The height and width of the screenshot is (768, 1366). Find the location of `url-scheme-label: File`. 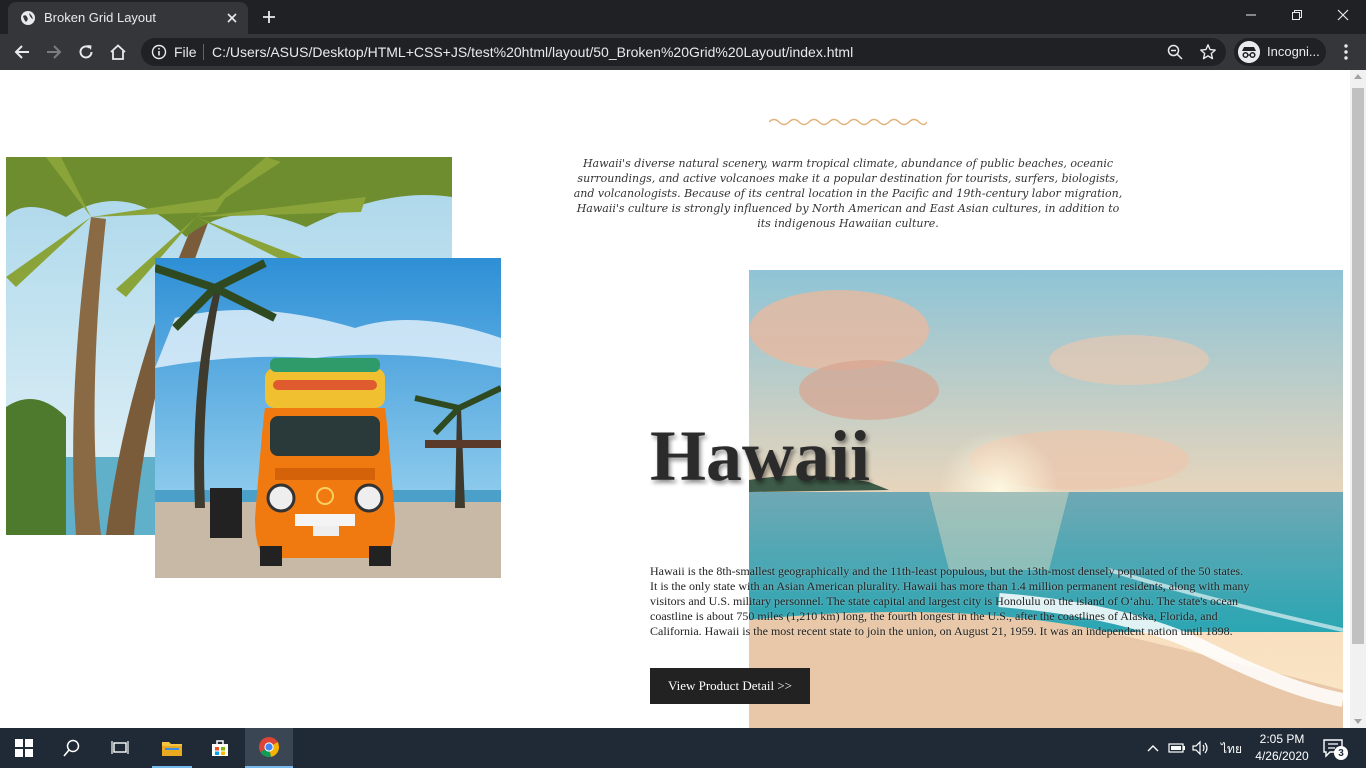

url-scheme-label: File is located at coordinates (185, 52).